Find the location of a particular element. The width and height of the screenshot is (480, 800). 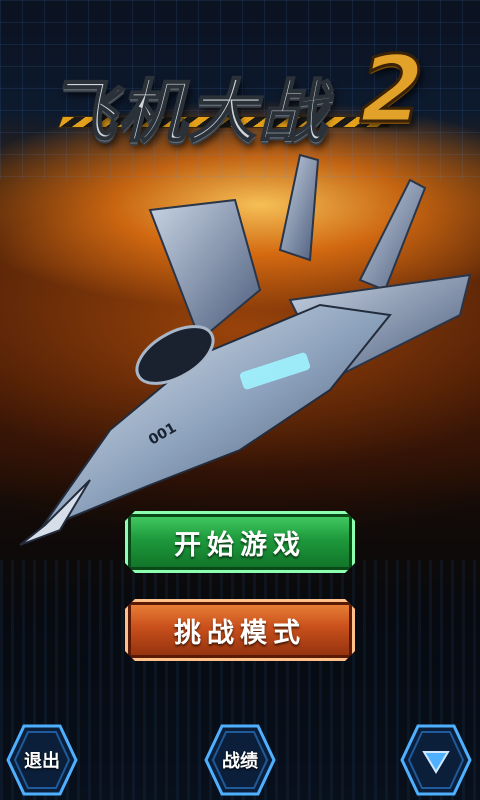

records-button: 战绩 is located at coordinates (240, 760).